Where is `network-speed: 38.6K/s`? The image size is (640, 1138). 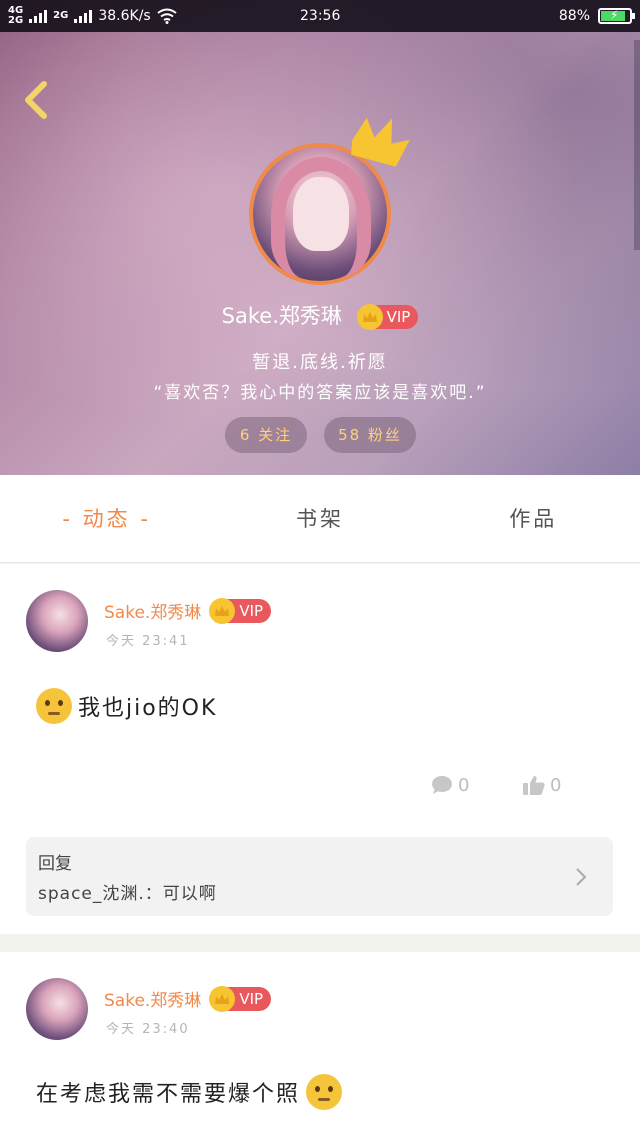 network-speed: 38.6K/s is located at coordinates (124, 16).